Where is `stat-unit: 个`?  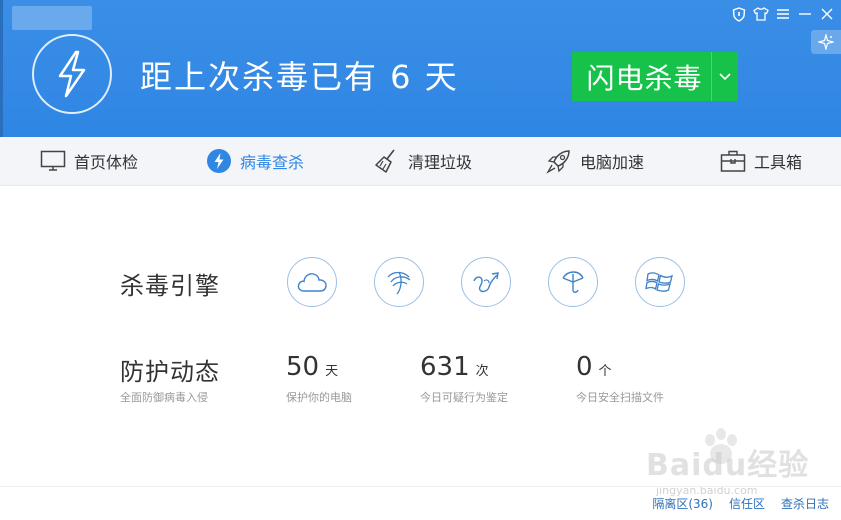
stat-unit: 个 is located at coordinates (605, 371).